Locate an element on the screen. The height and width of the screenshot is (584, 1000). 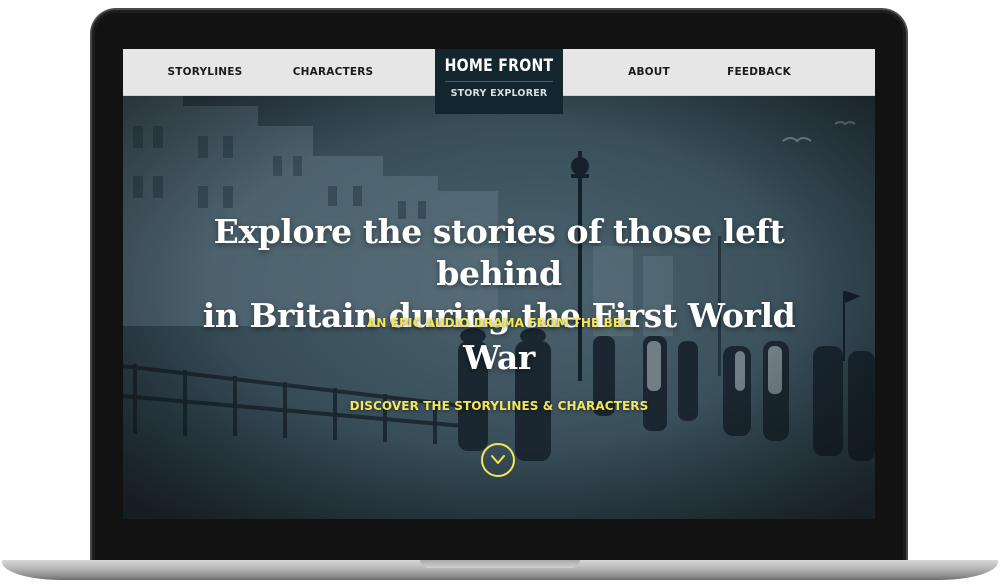
nav-feedback-link: FEEDBACK is located at coordinates (759, 72).